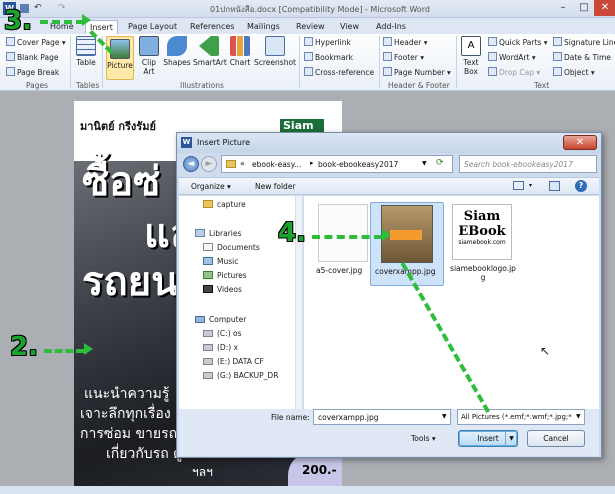 The height and width of the screenshot is (494, 615). Describe the element at coordinates (191, 164) in the screenshot. I see `back-button: ◄` at that location.